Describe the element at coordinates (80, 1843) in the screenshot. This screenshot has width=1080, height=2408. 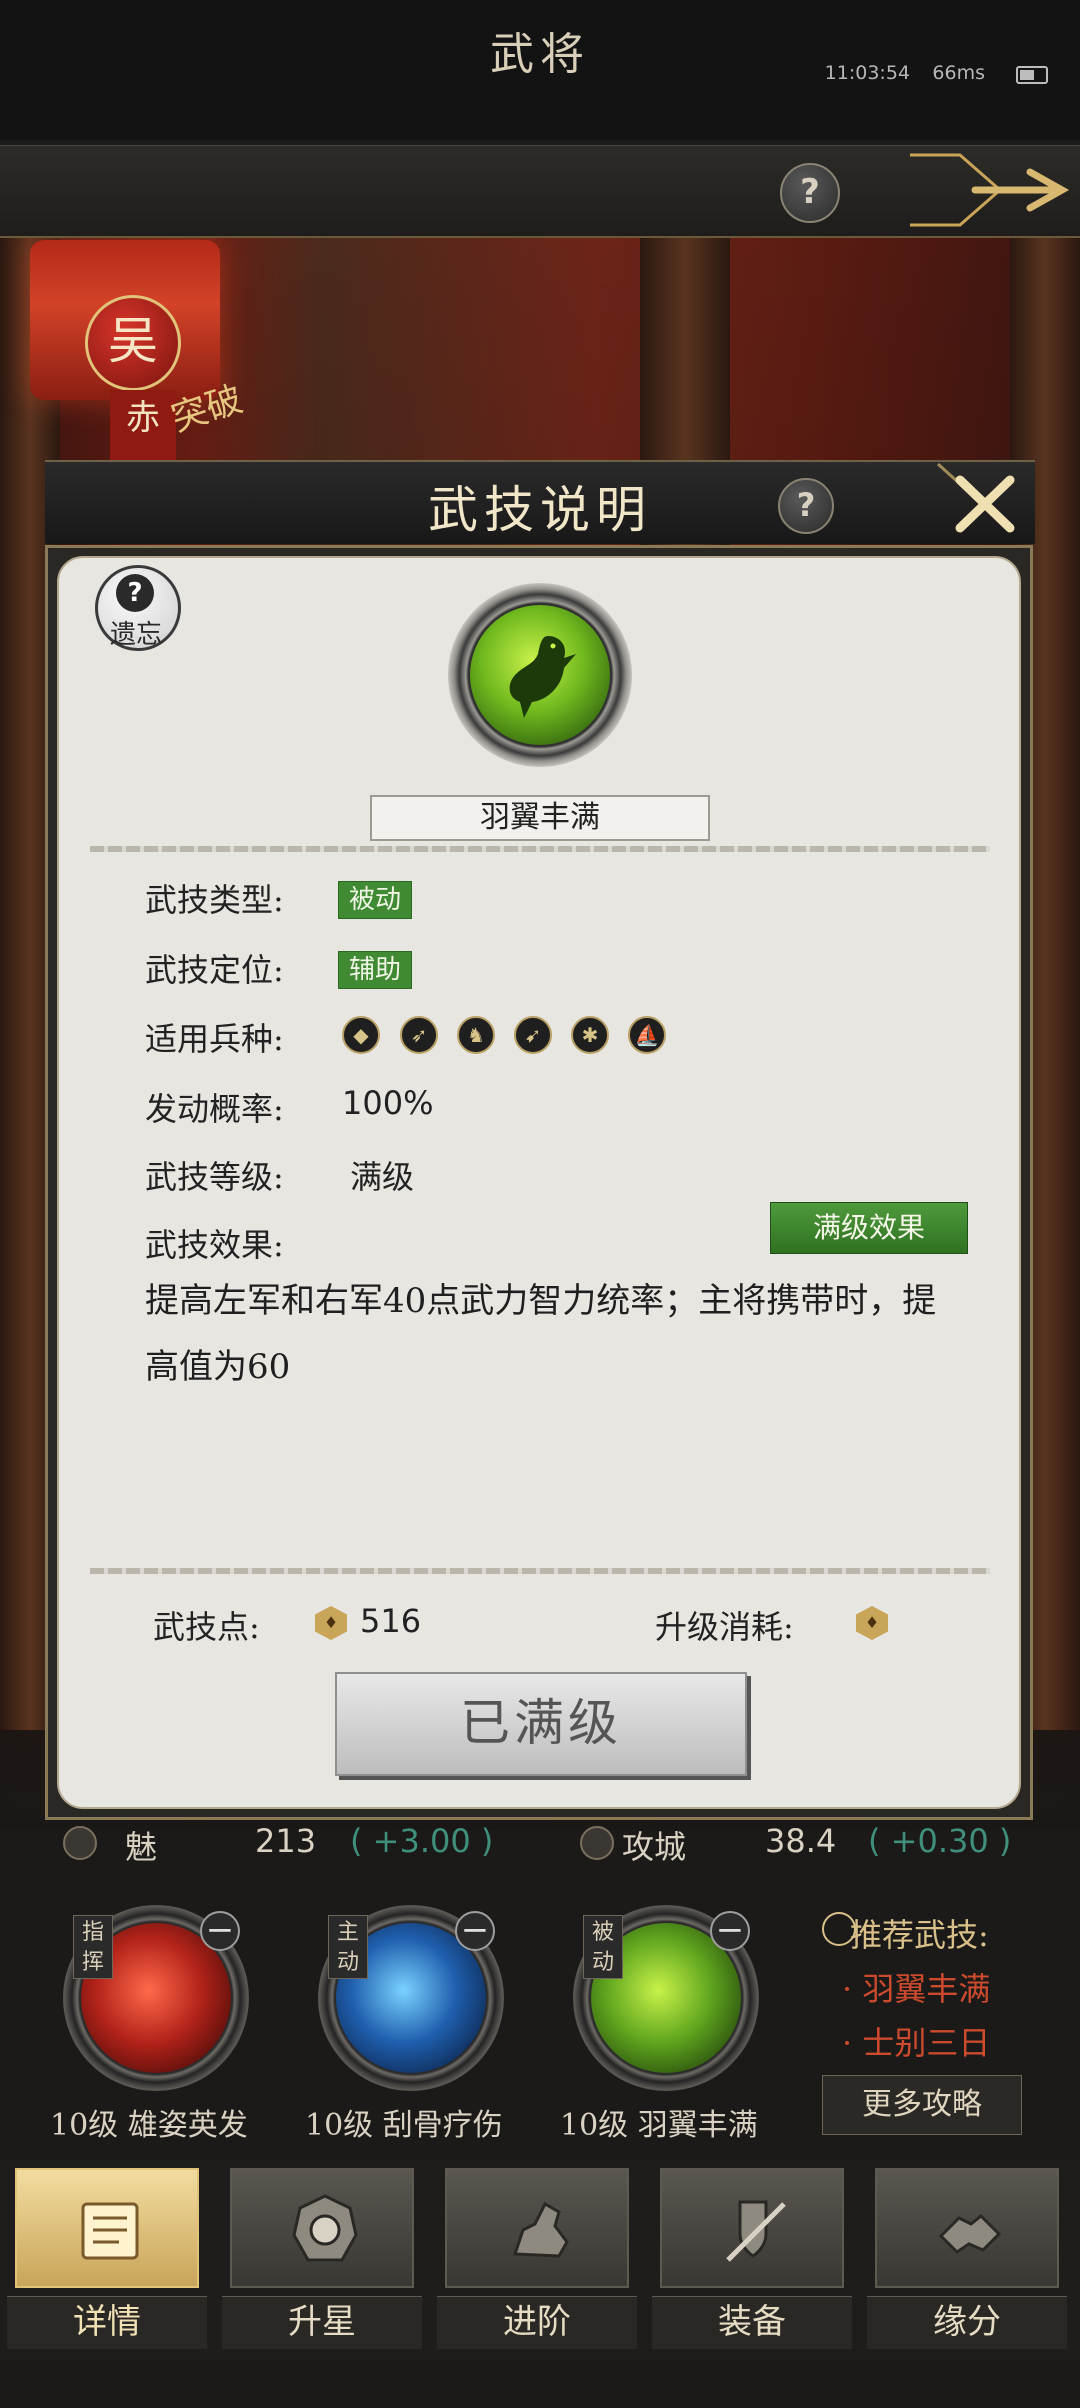
I see `charm-icon` at that location.